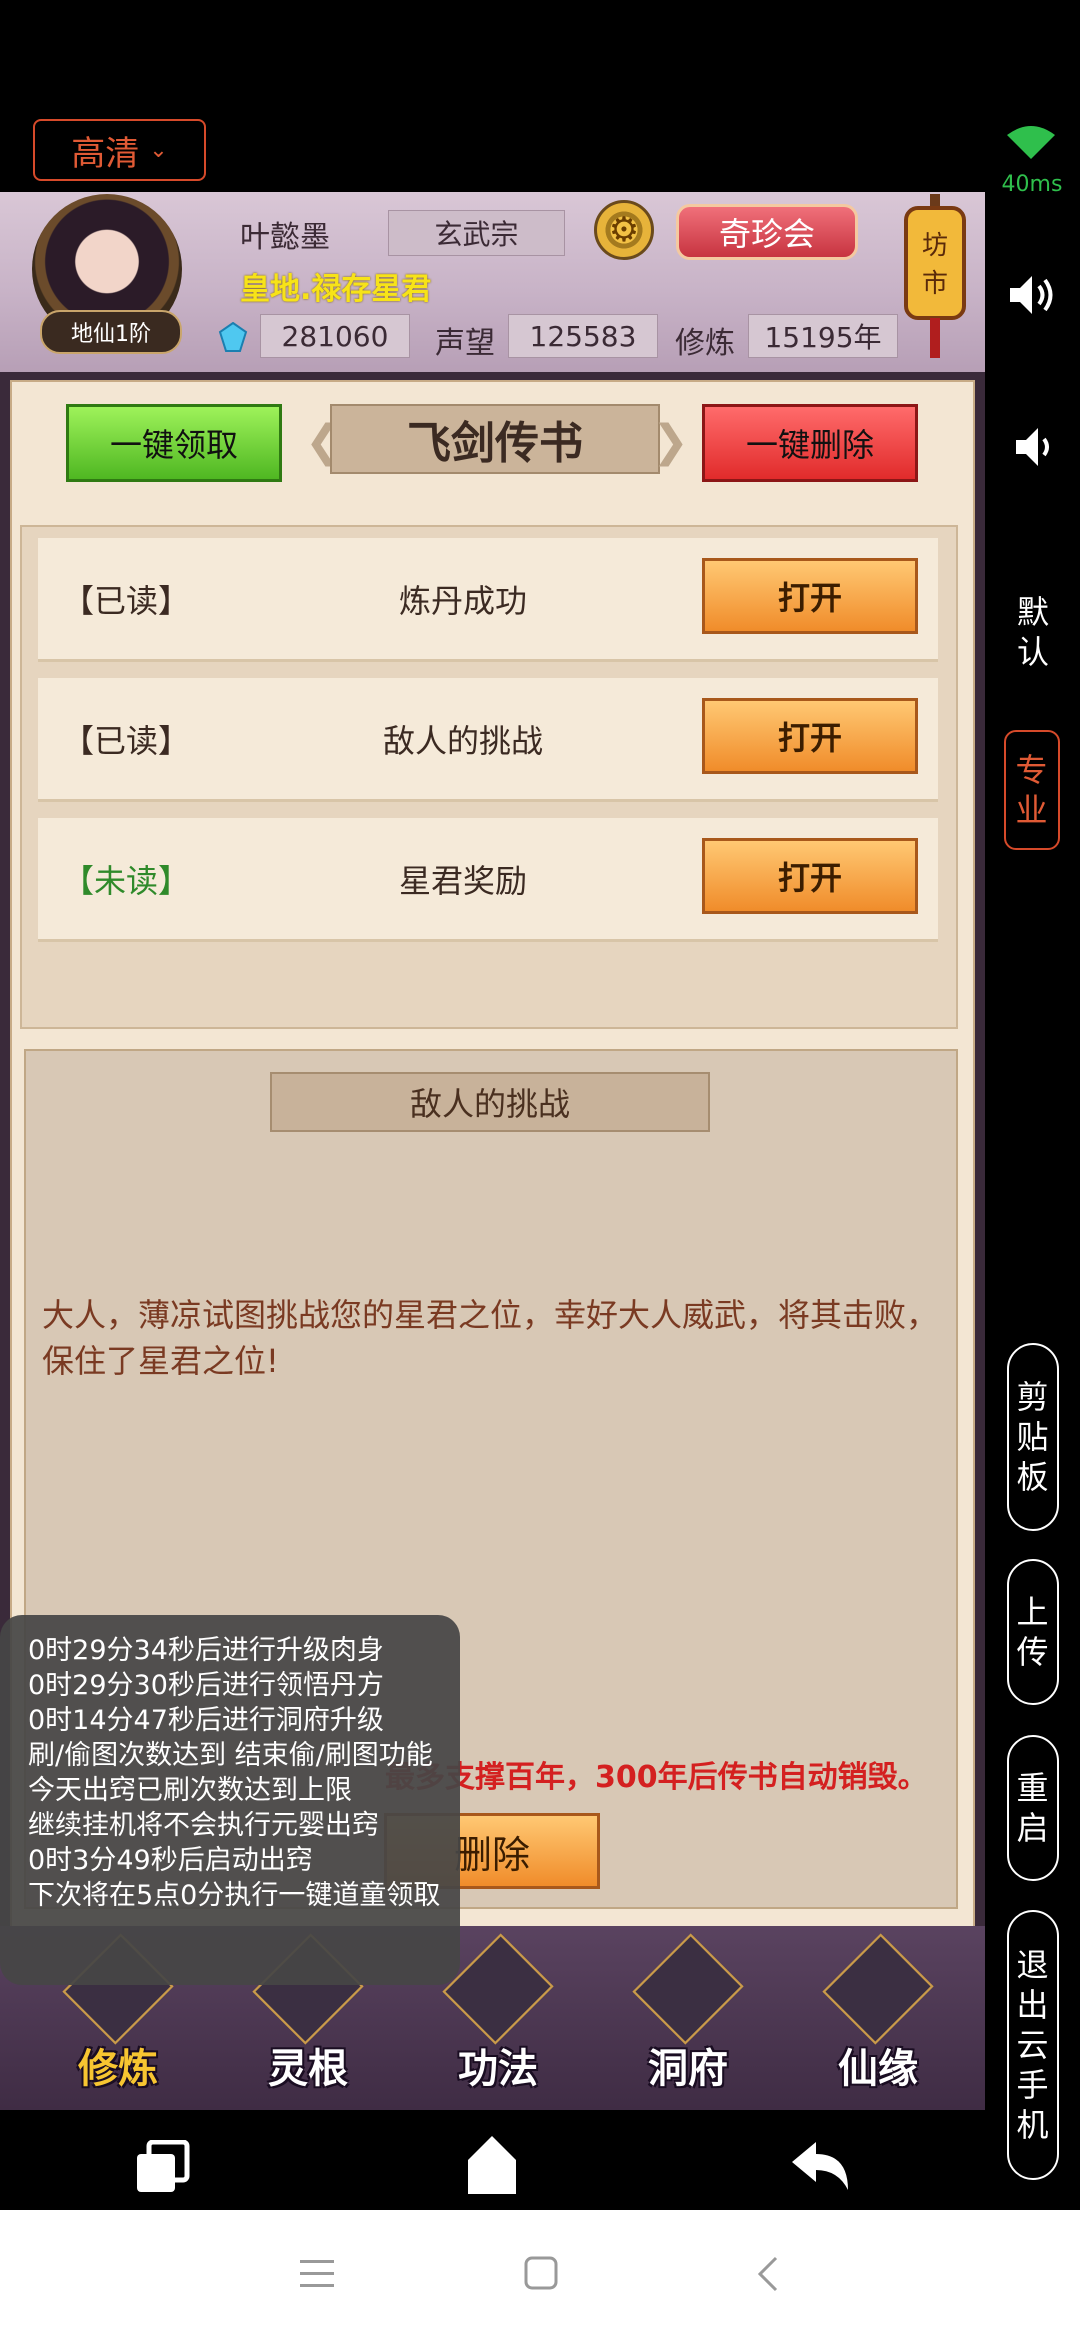 This screenshot has height=2340, width=1080. What do you see at coordinates (624, 230) in the screenshot?
I see `gear-icon: ⚙` at bounding box center [624, 230].